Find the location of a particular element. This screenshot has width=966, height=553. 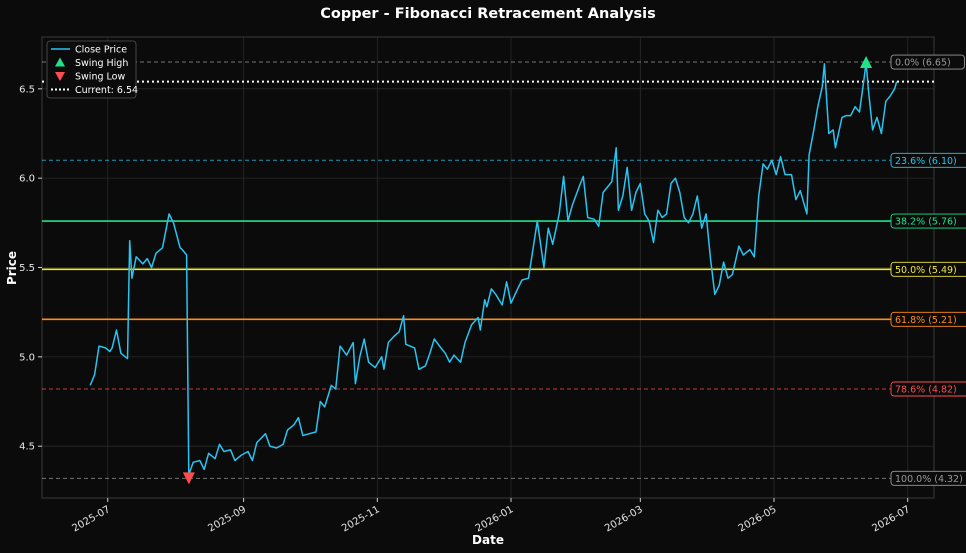

y-axis-title: Price is located at coordinates (12, 268).